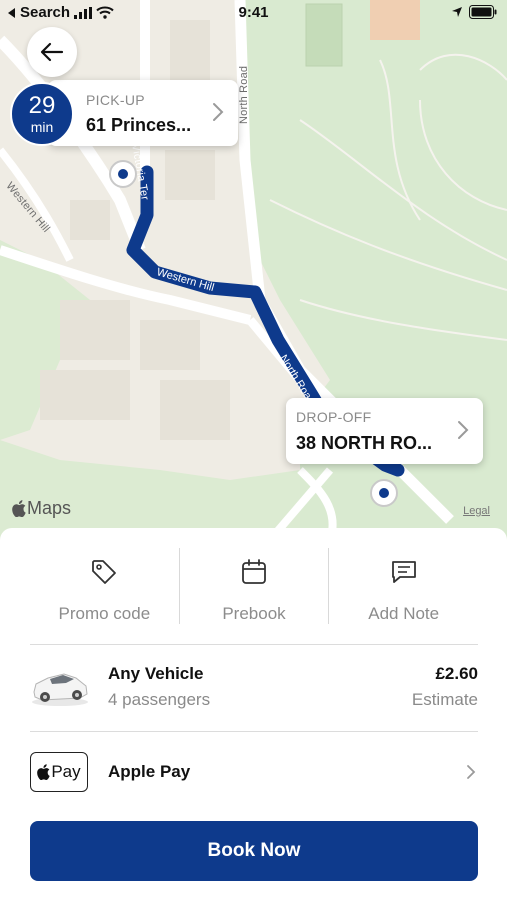 This screenshot has height=900, width=507. What do you see at coordinates (456, 673) in the screenshot?
I see `fare-price: £2.60` at bounding box center [456, 673].